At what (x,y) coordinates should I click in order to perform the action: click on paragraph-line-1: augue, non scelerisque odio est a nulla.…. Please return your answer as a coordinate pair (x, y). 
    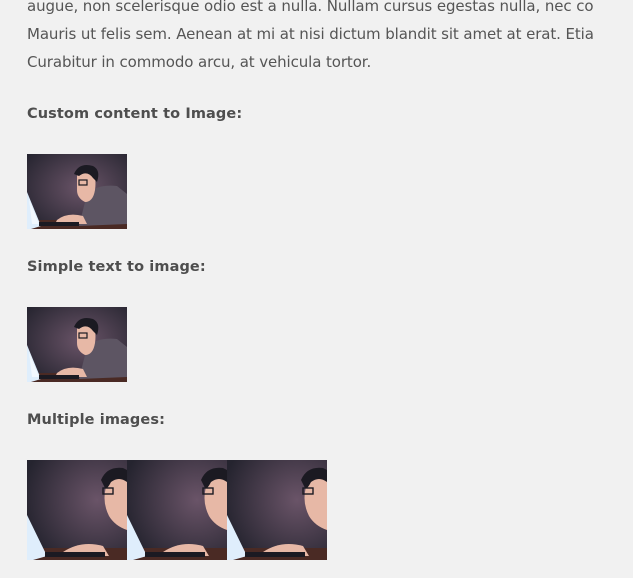
    Looking at the image, I should click on (310, 7).